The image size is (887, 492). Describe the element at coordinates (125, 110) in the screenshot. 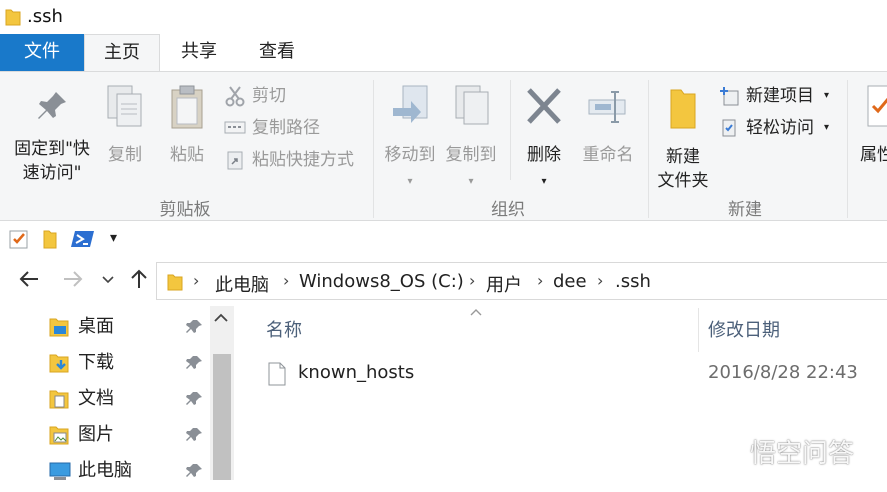

I see `copy-icon` at that location.